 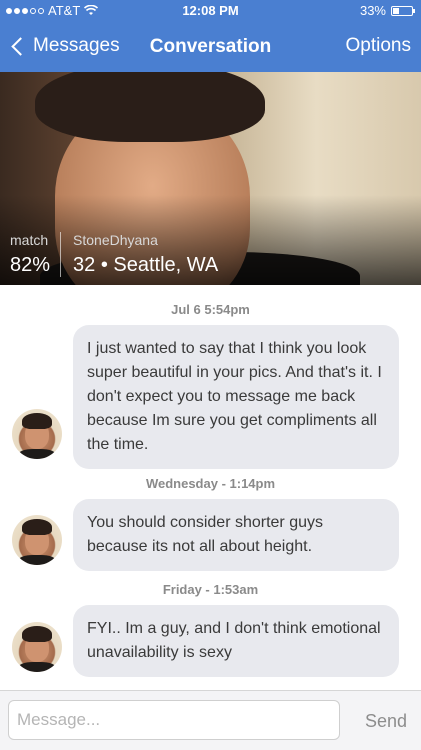 I want to click on message-input, so click(x=174, y=720).